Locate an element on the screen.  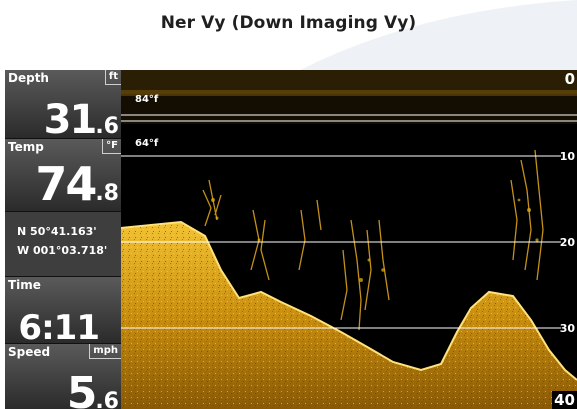
time-value: 6:11 is located at coordinates (59, 328).